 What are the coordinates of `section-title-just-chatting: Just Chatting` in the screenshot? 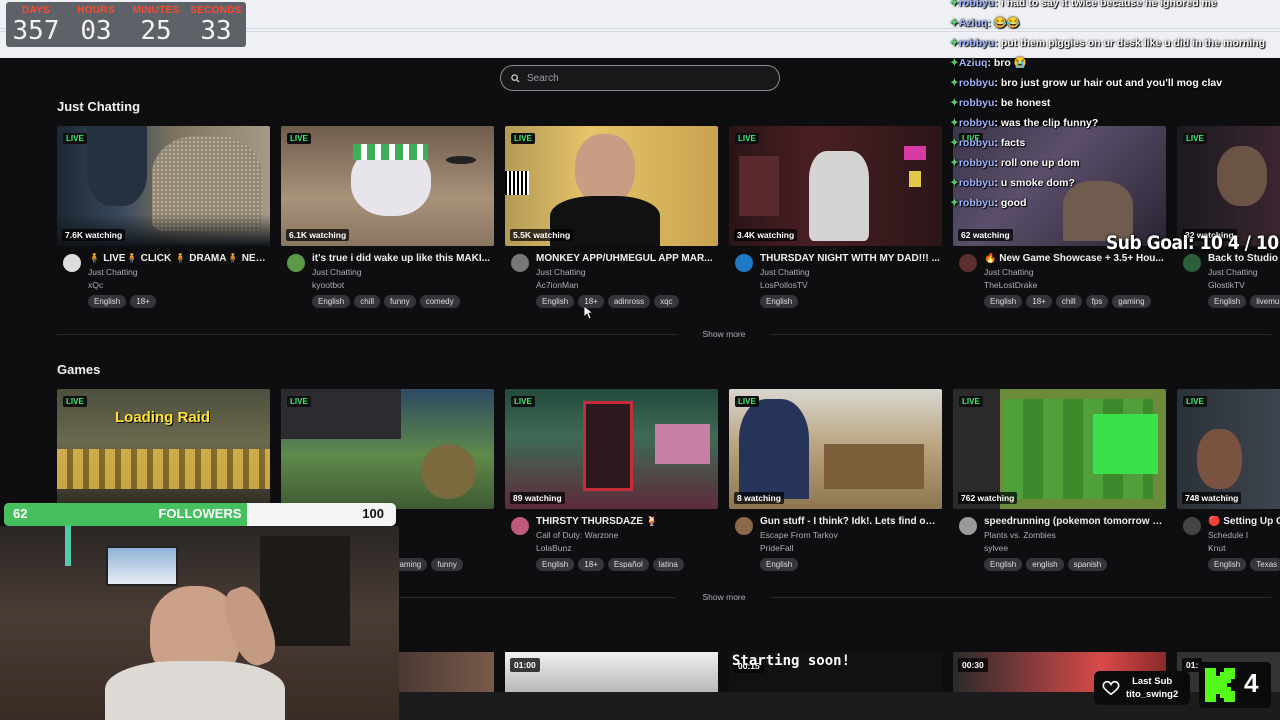 It's located at (98, 106).